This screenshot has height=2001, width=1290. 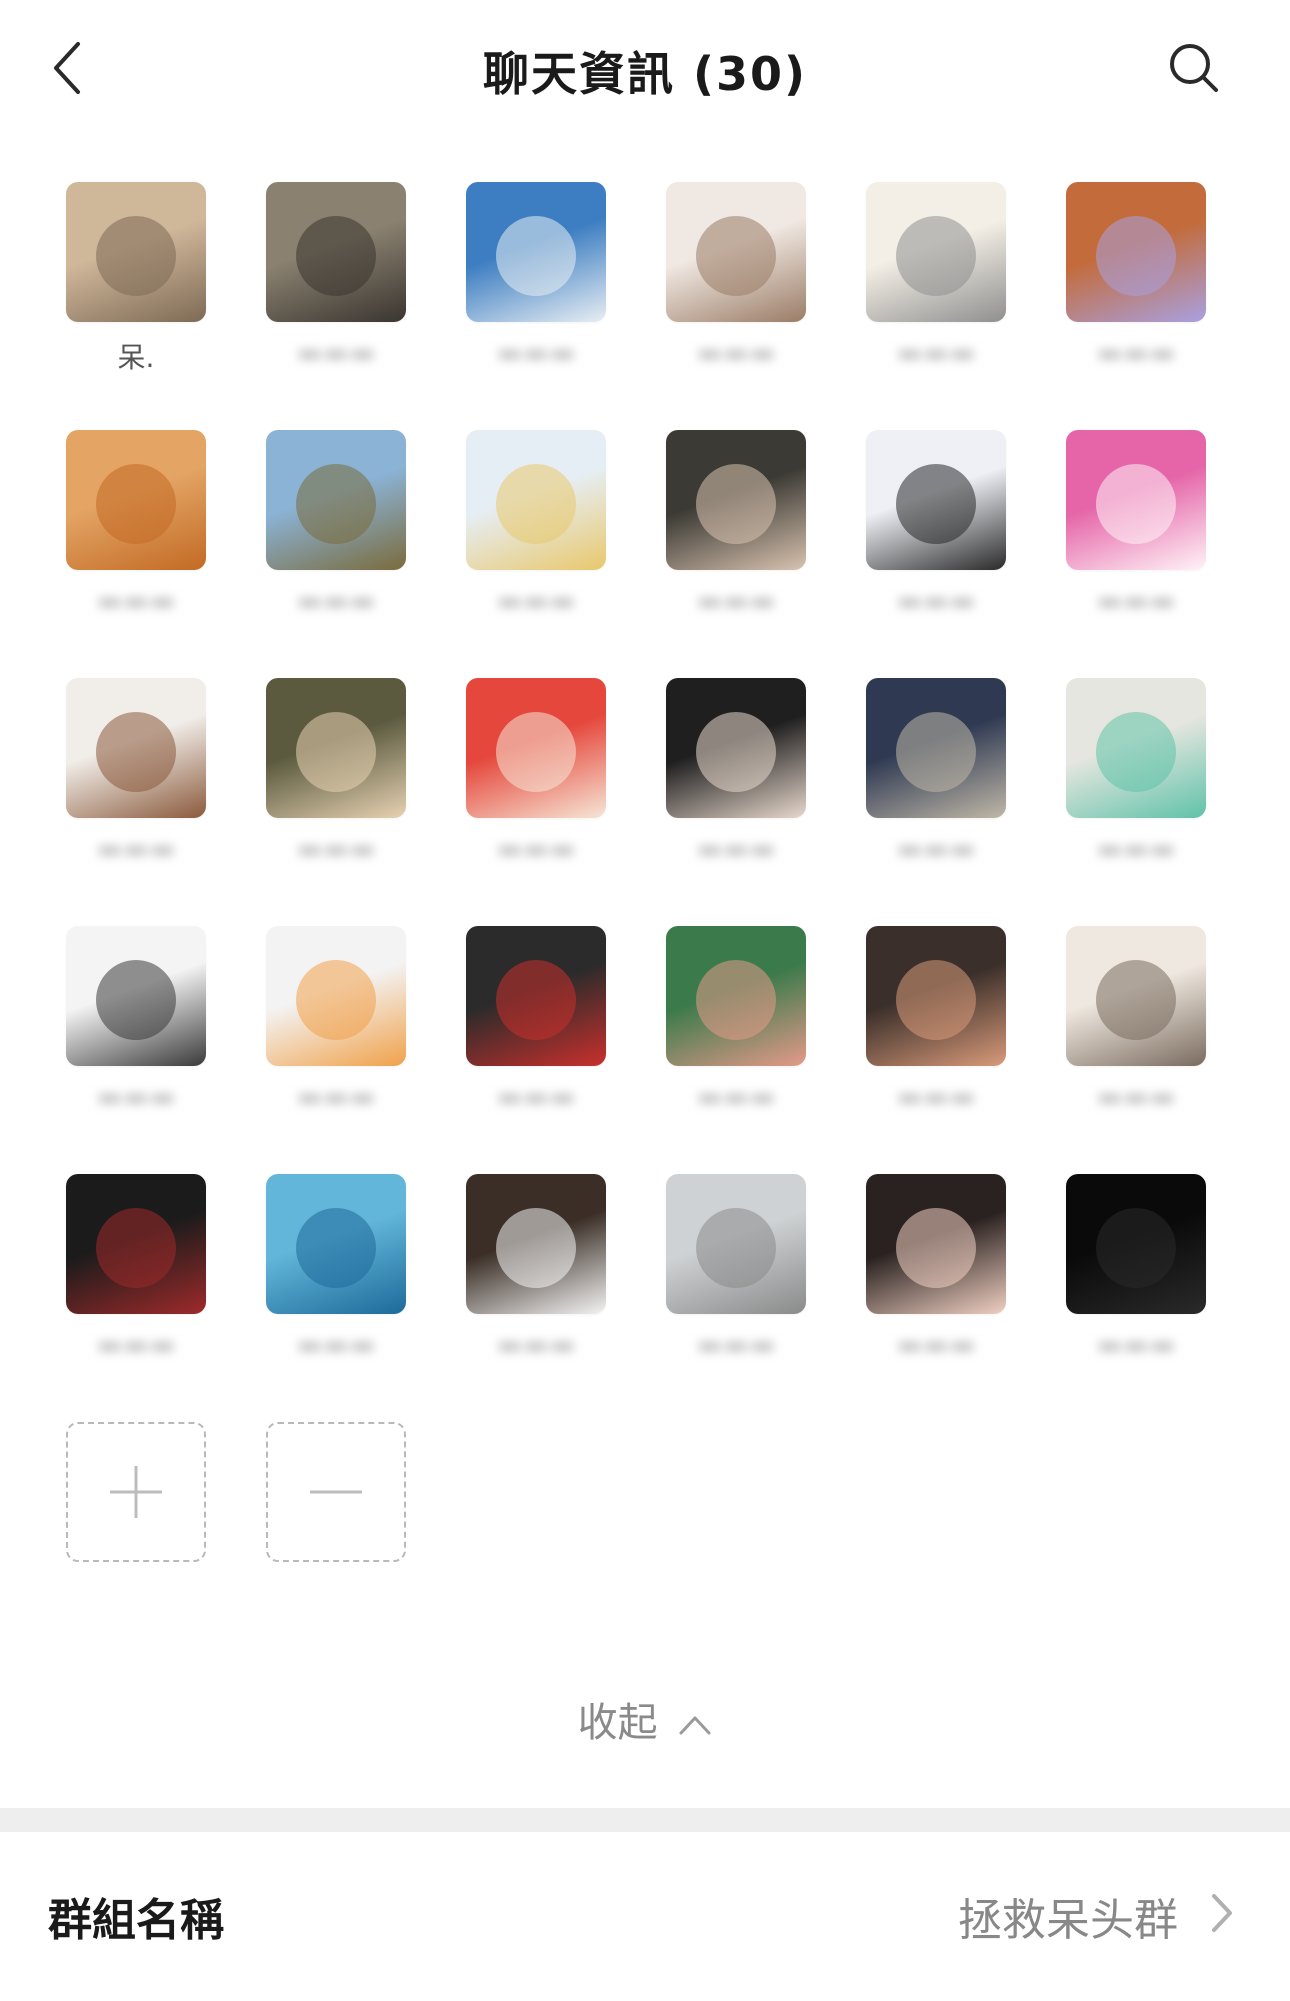 I want to click on search-icon, so click(x=1194, y=68).